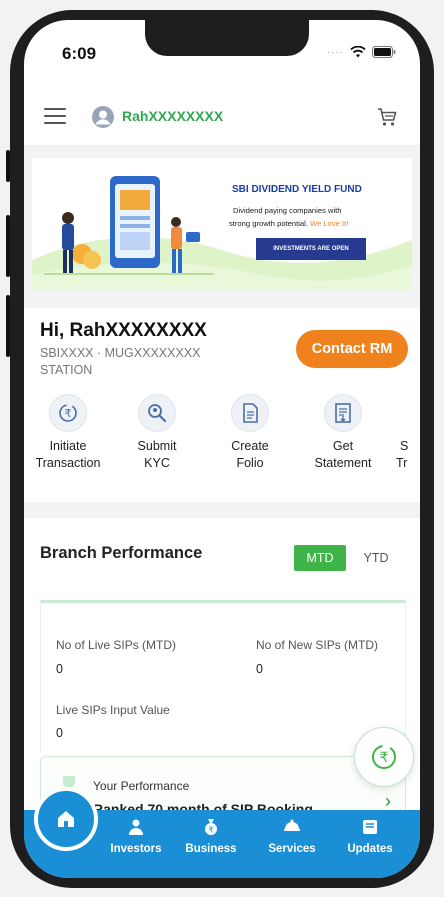 The width and height of the screenshot is (444, 897). Describe the element at coordinates (123, 330) in the screenshot. I see `greeting-title: Hi, RahXXXXXXXX` at that location.